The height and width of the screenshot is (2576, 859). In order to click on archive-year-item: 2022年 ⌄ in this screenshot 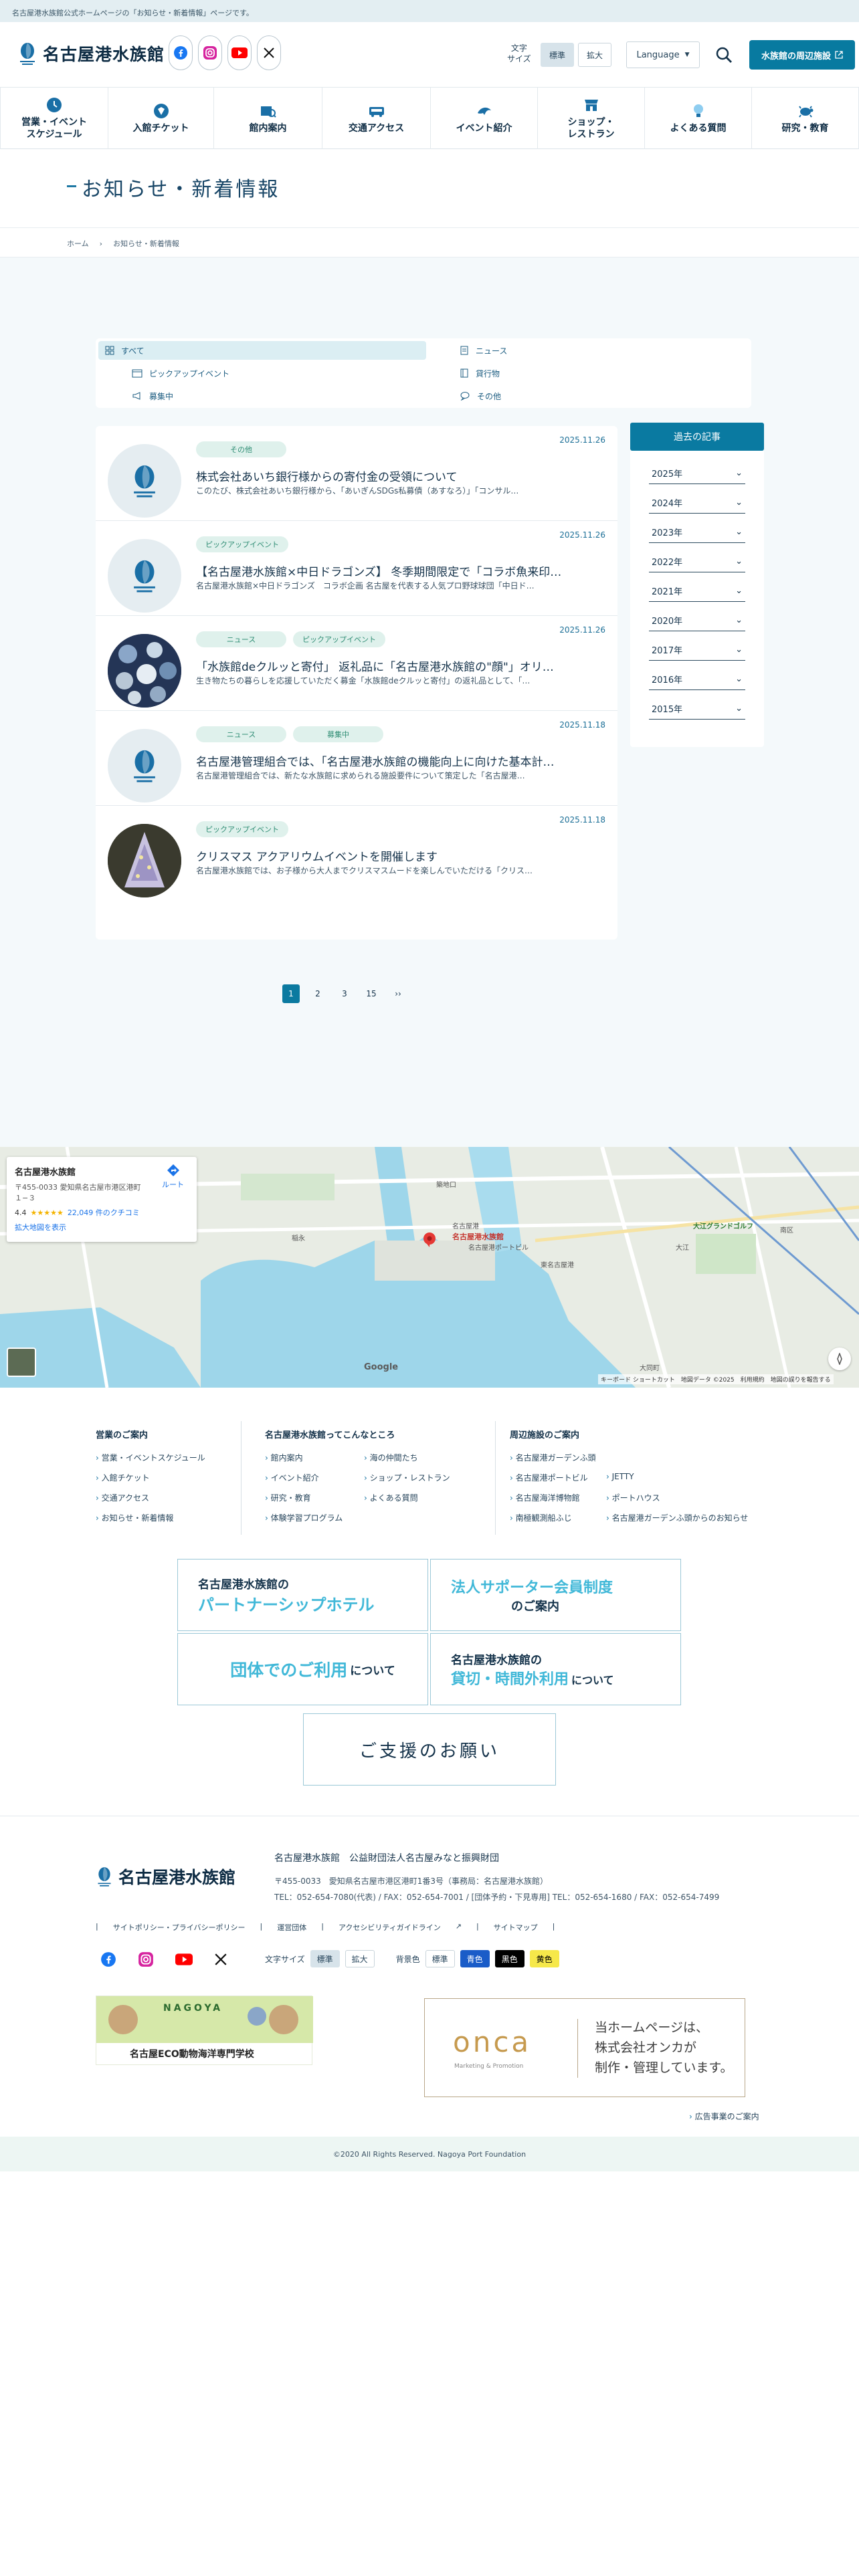, I will do `click(697, 561)`.